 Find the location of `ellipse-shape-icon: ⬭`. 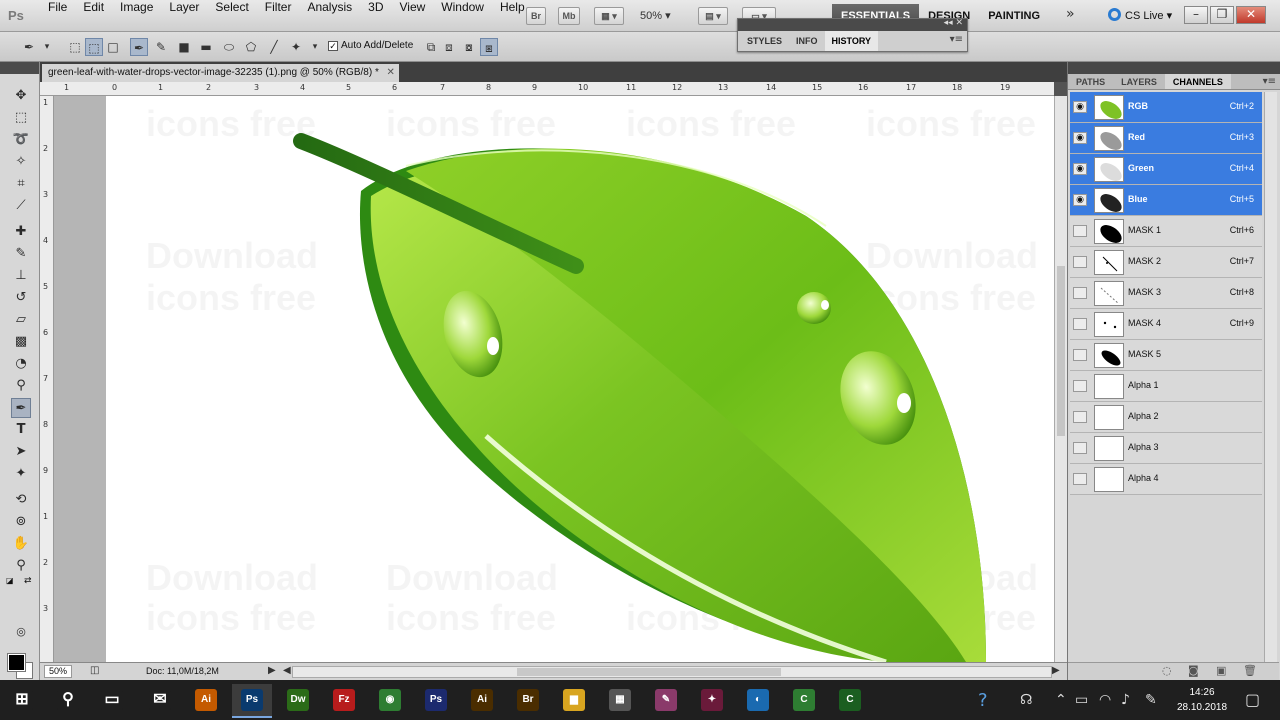

ellipse-shape-icon: ⬭ is located at coordinates (229, 47).